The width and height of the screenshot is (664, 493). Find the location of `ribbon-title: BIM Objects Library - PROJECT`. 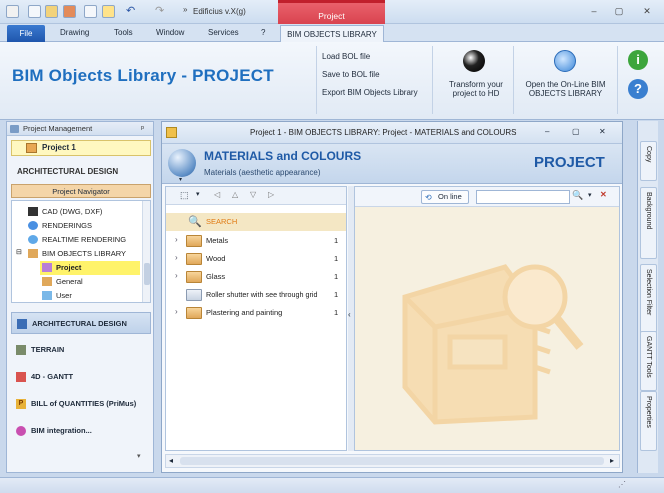

ribbon-title: BIM Objects Library - PROJECT is located at coordinates (143, 75).